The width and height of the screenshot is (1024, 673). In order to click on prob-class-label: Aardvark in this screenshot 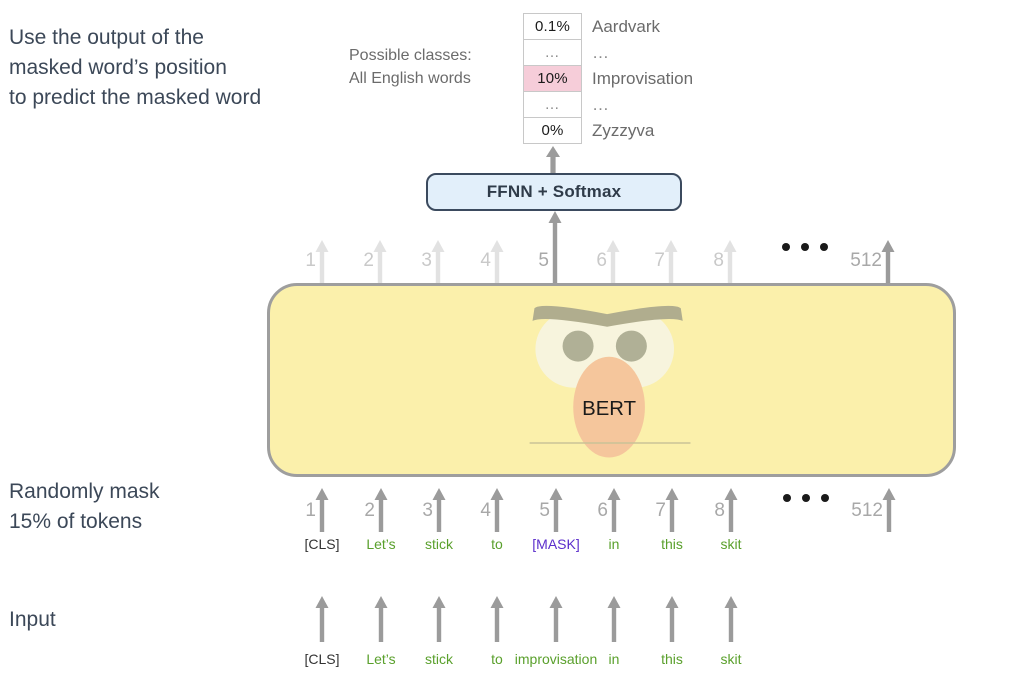, I will do `click(626, 26)`.